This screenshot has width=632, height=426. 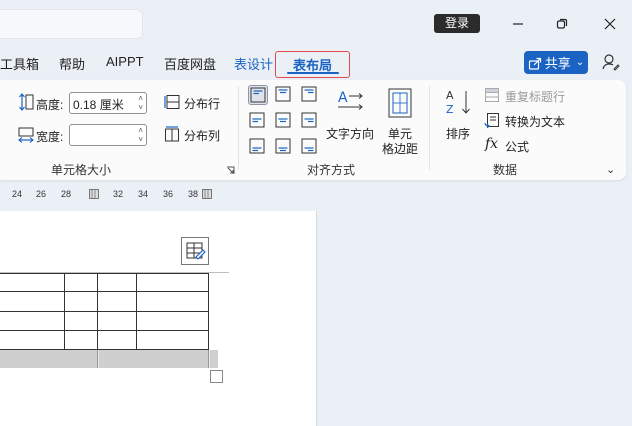 What do you see at coordinates (350, 134) in the screenshot?
I see `text-direction-label: 文字方向` at bounding box center [350, 134].